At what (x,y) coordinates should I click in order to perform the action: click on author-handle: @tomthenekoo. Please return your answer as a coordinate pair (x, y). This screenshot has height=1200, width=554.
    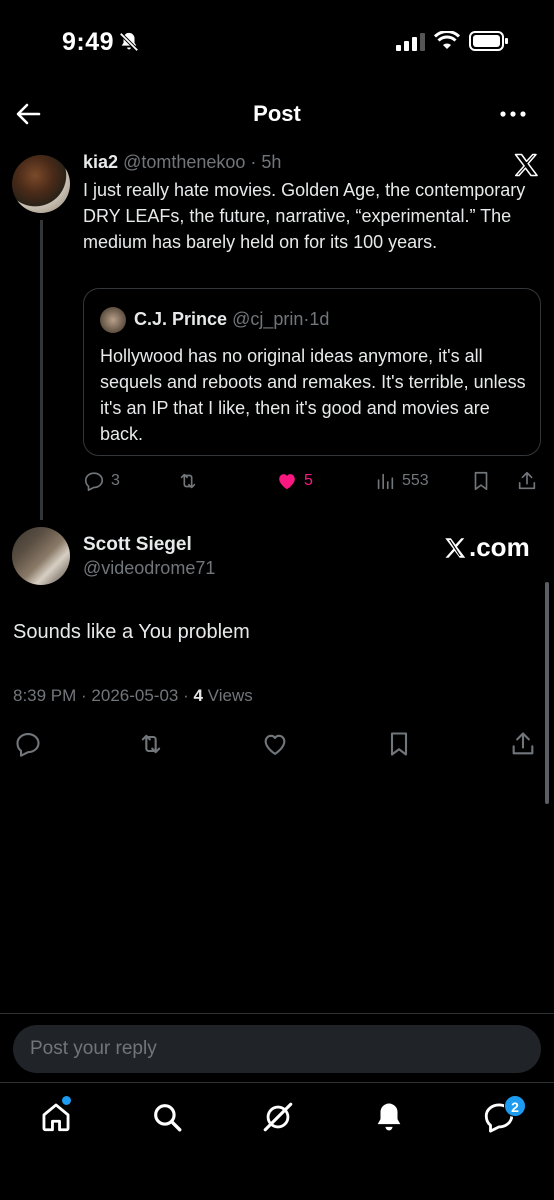
    Looking at the image, I should click on (184, 162).